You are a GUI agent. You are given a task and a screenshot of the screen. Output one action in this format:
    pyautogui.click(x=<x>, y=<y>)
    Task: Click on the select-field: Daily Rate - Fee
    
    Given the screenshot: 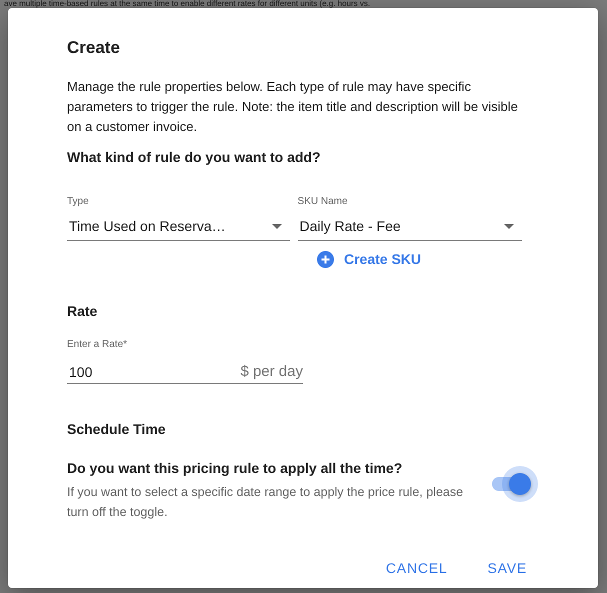 What is the action you would take?
    pyautogui.click(x=410, y=227)
    